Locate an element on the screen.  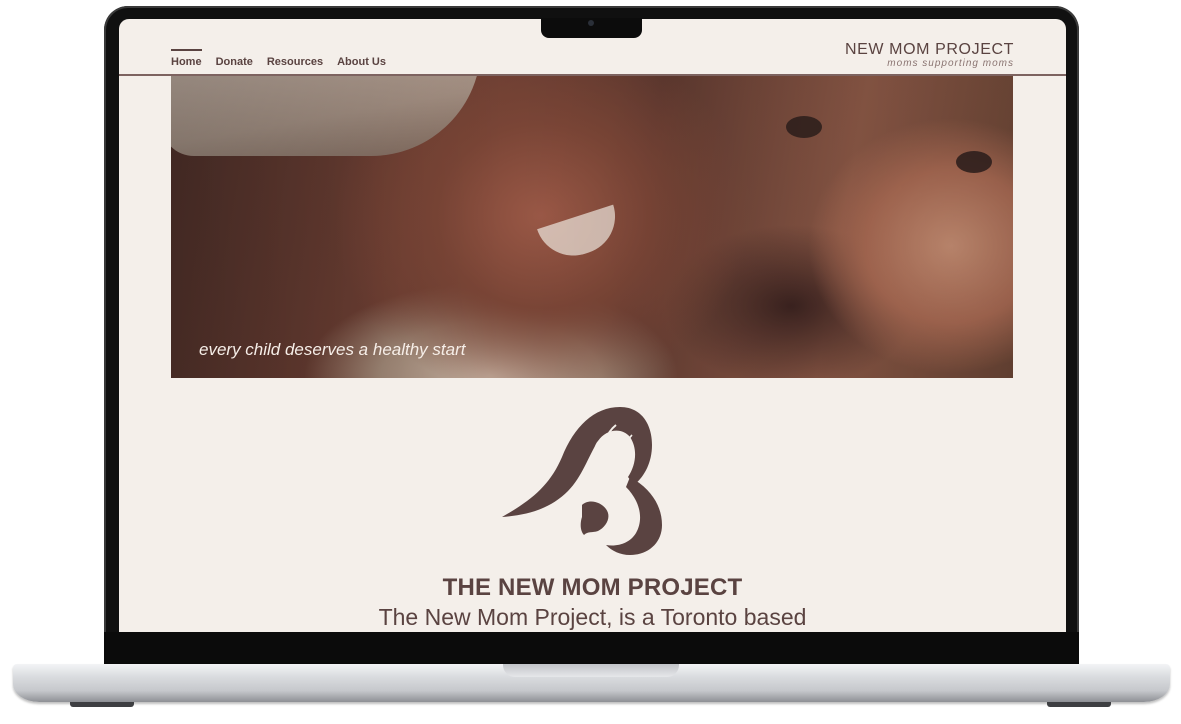
brand-logo: NEW MOM PROJECT moms supporting moms is located at coordinates (929, 55).